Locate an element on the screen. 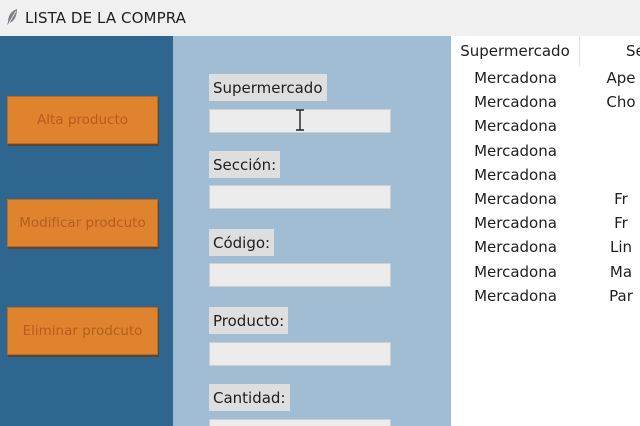  table-row: Mercadona Cho is located at coordinates (545, 102).